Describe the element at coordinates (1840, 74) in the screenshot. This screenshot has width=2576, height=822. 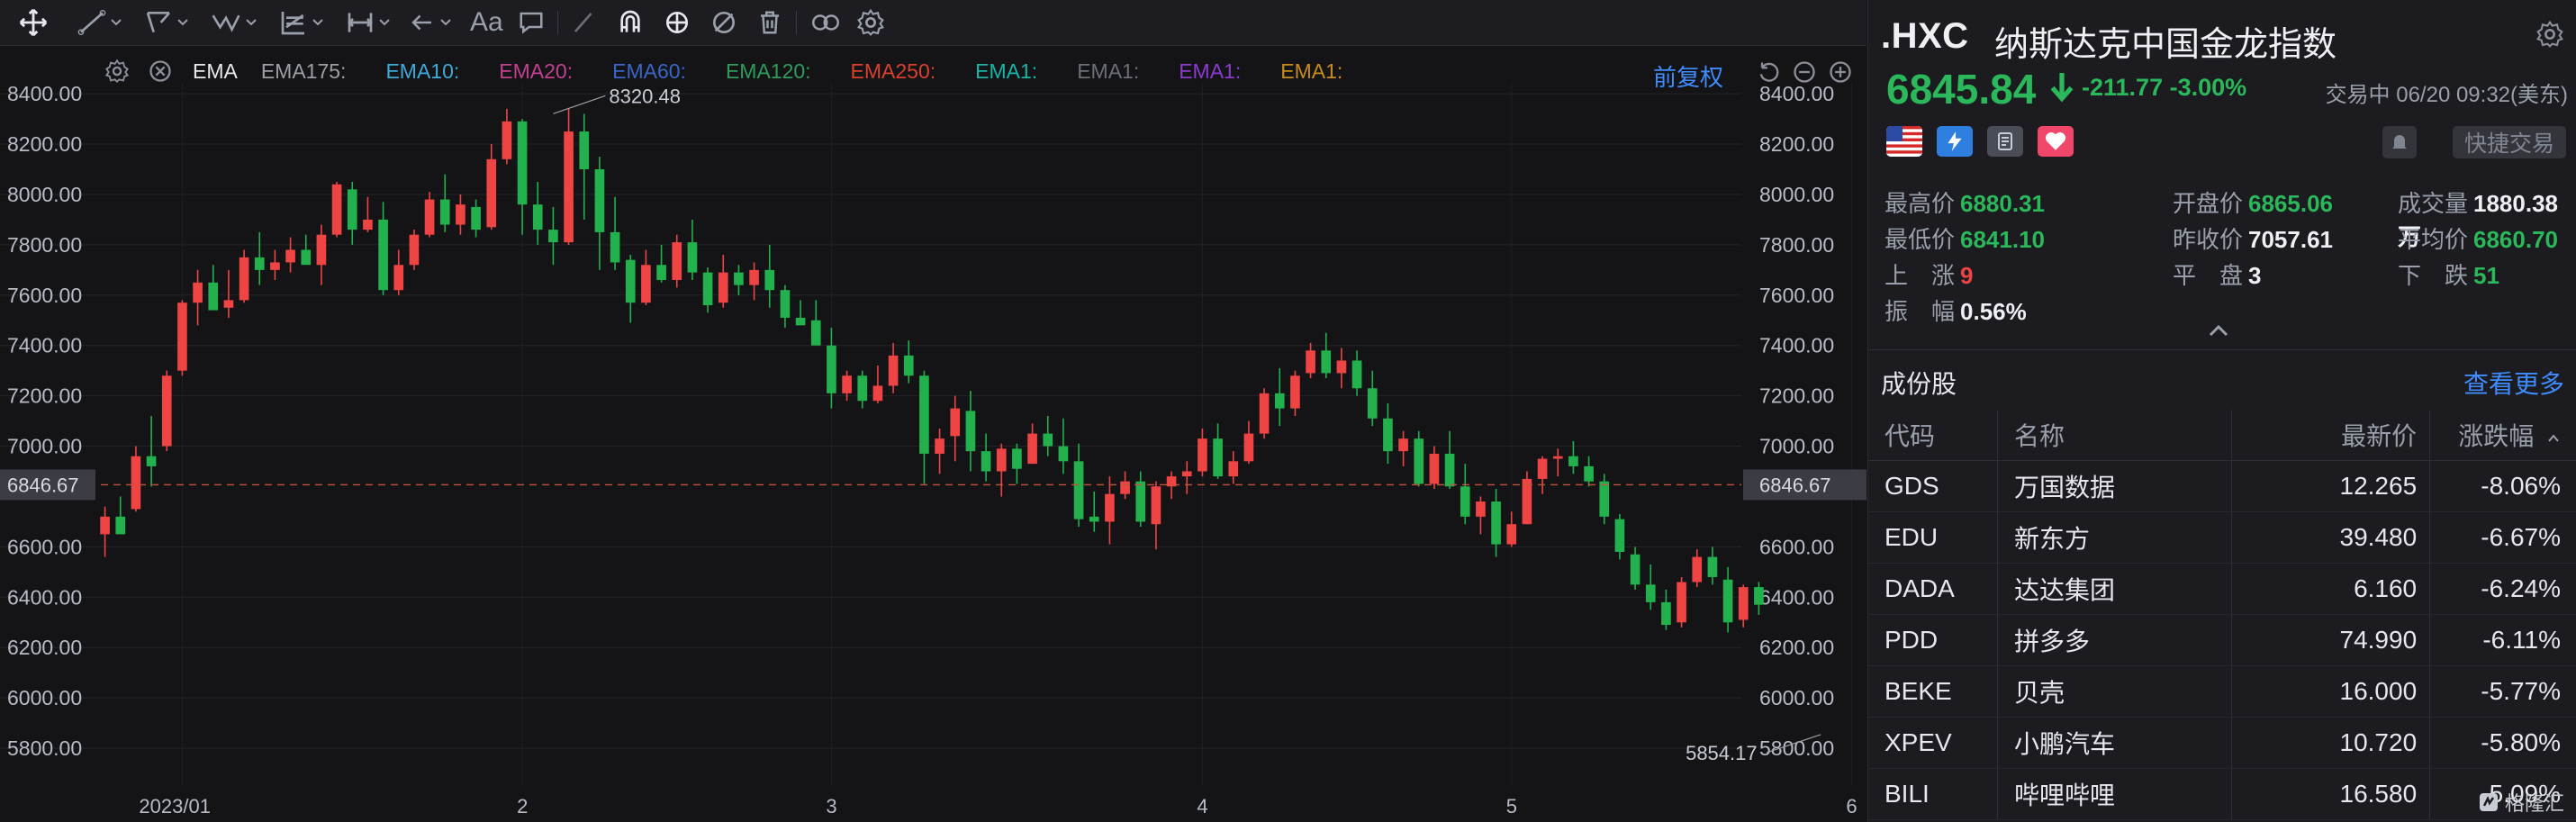
I see `zoom-in-button` at that location.